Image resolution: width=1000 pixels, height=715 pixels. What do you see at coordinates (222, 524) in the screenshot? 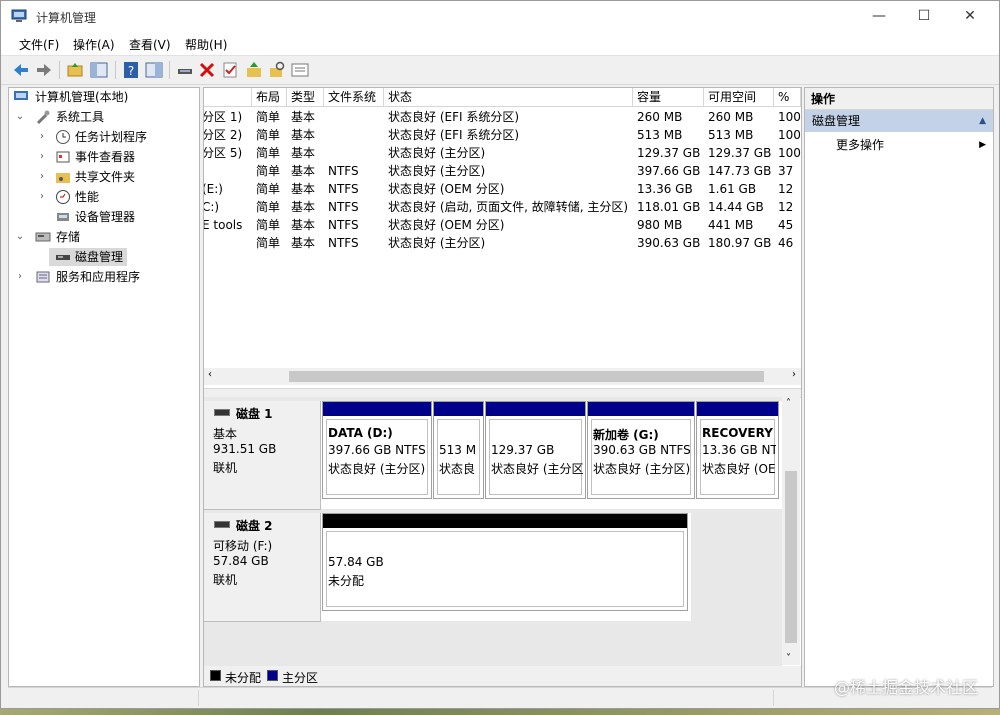
I see `disk-icon` at bounding box center [222, 524].